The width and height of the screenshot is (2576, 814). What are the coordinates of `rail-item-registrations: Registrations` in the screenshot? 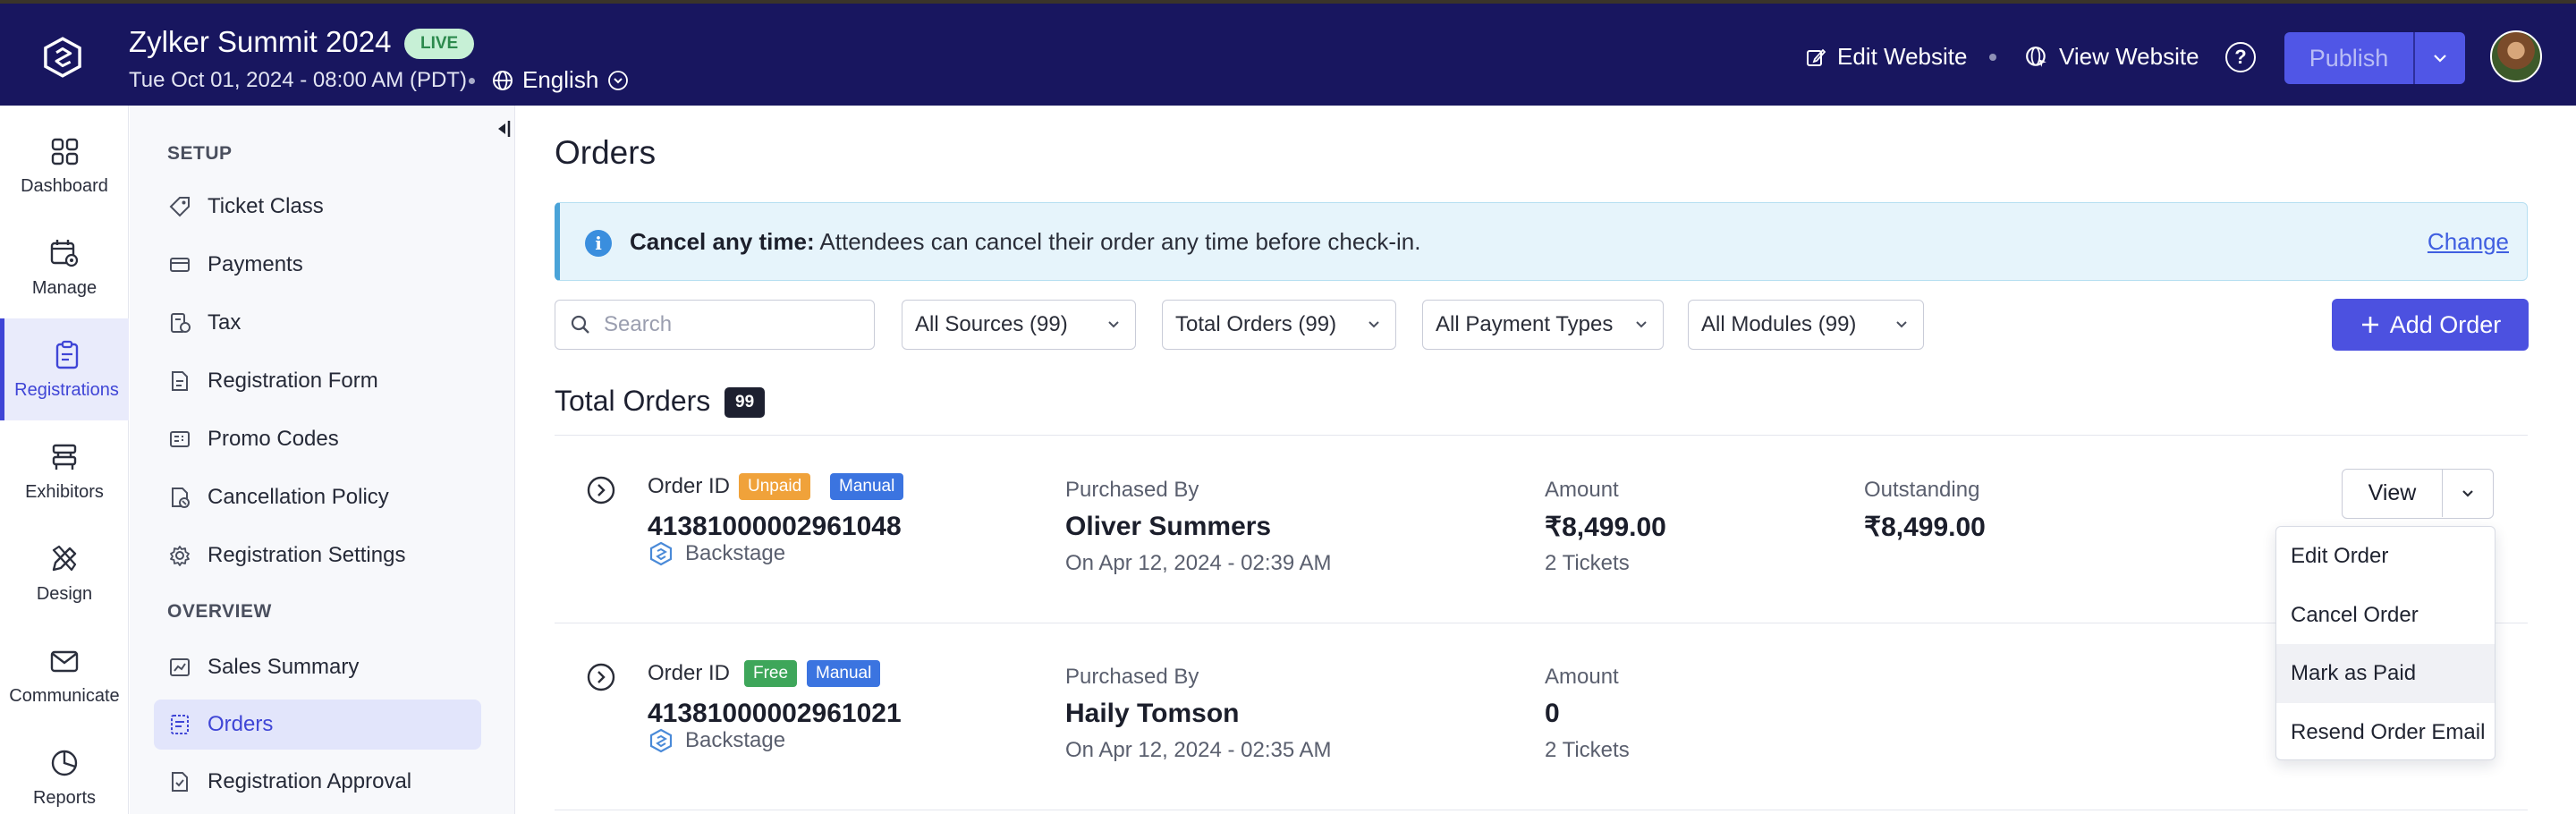 It's located at (64, 369).